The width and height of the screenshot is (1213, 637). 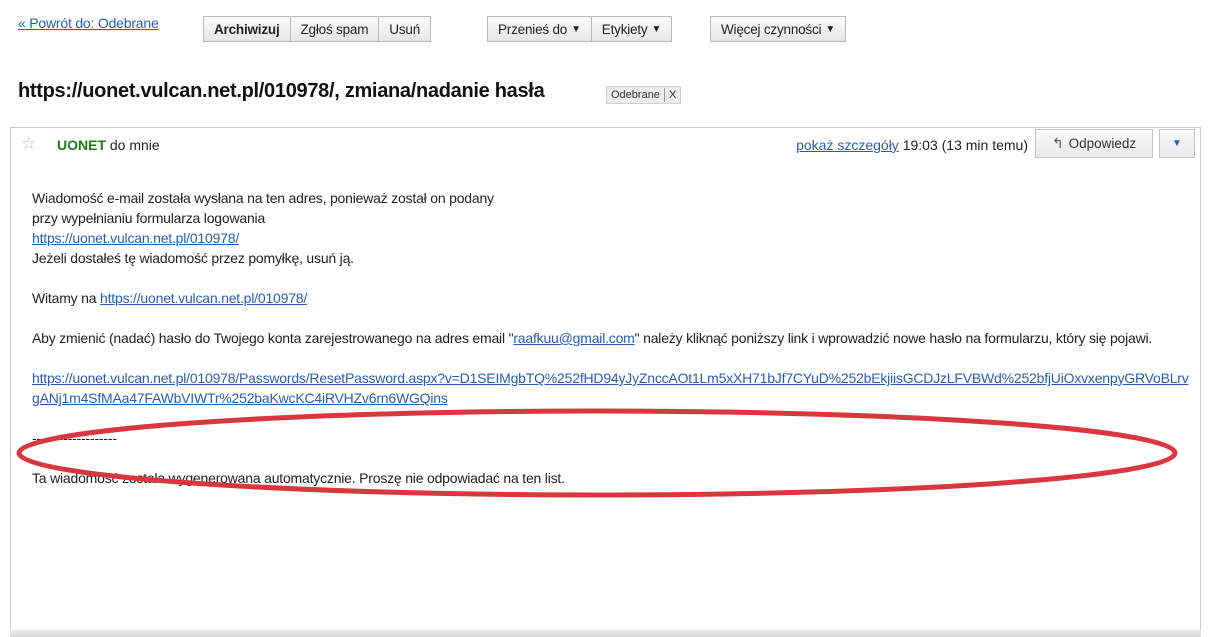 I want to click on action-button-group: Archiwizuj Zgłoś spam Usuń, so click(x=317, y=29).